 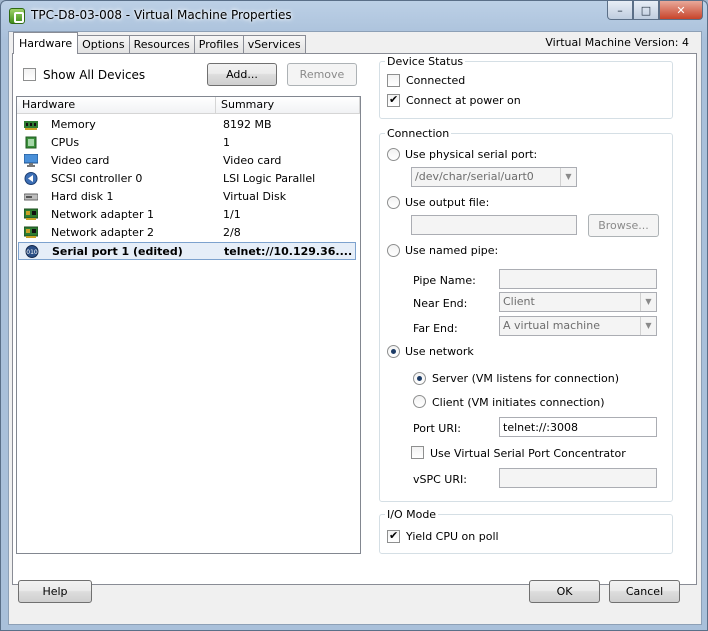 What do you see at coordinates (31, 178) in the screenshot?
I see `scsi-controller-icon` at bounding box center [31, 178].